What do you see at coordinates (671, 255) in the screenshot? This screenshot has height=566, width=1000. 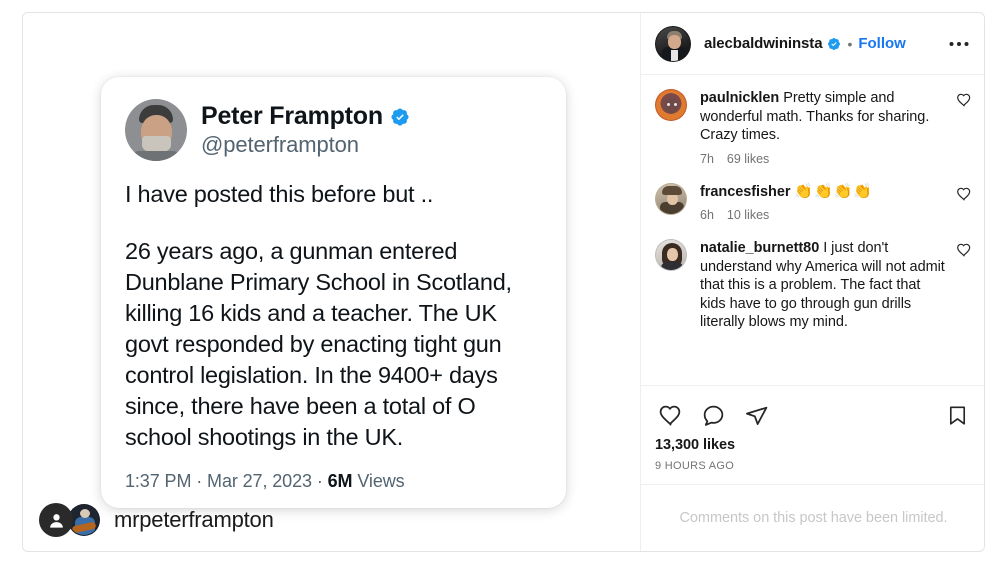 I see `natalie_burnett80-avatar` at bounding box center [671, 255].